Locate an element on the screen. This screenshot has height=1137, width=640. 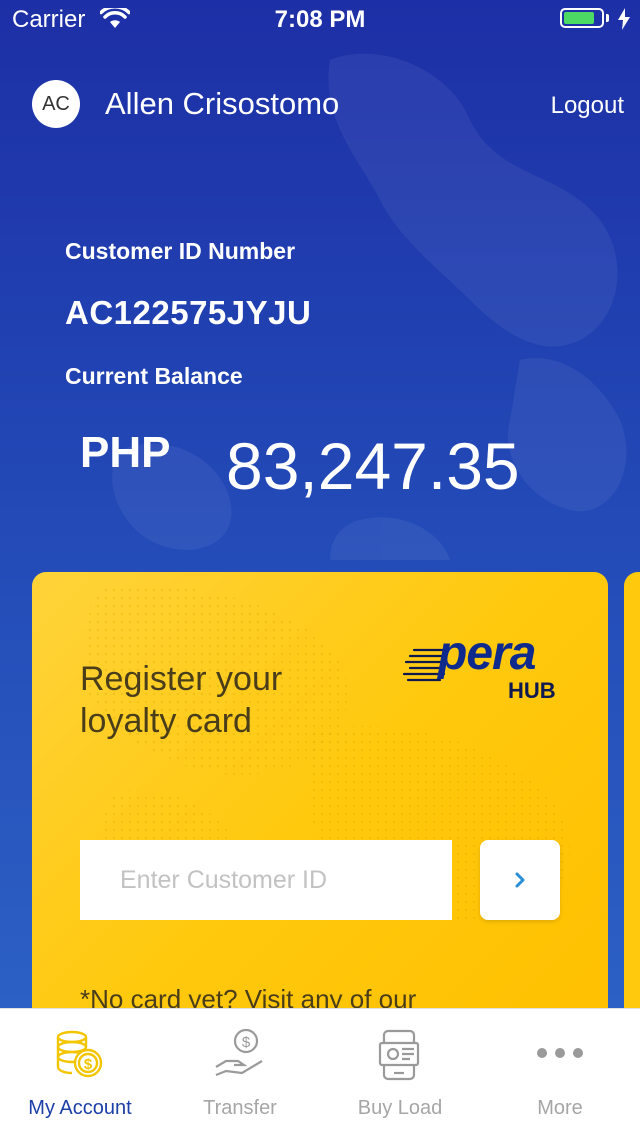
balance-currency: PHP is located at coordinates (125, 452).